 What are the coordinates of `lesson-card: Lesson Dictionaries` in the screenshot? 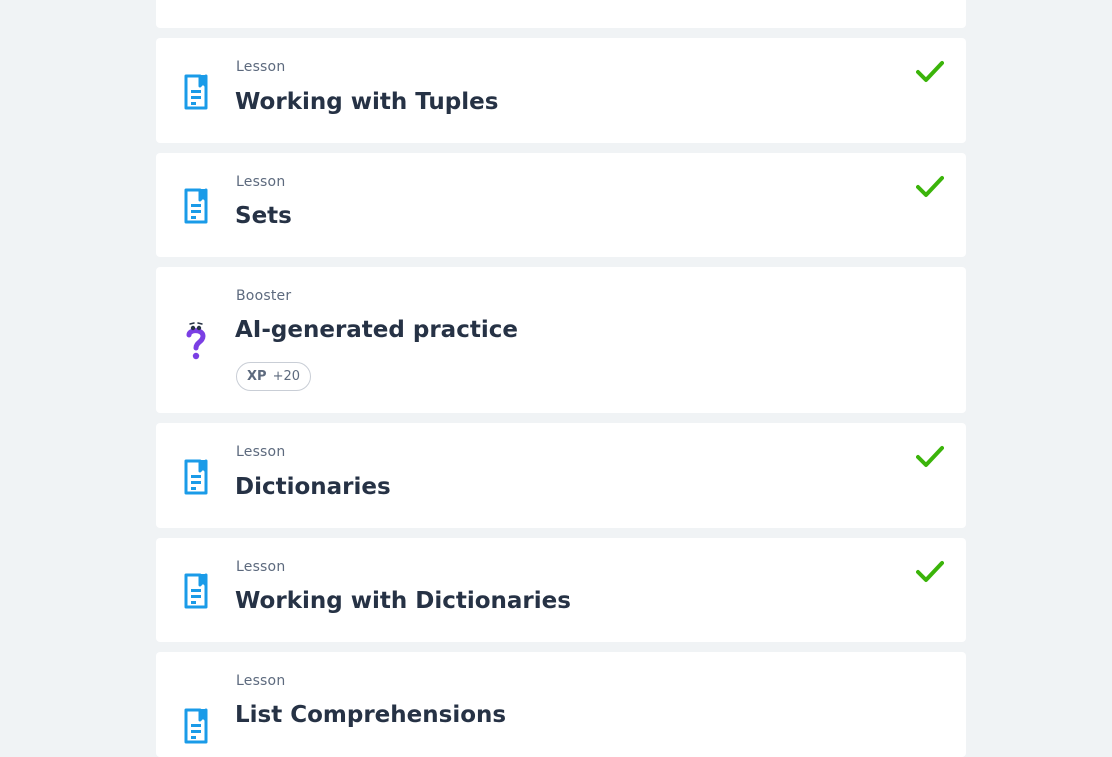 It's located at (561, 475).